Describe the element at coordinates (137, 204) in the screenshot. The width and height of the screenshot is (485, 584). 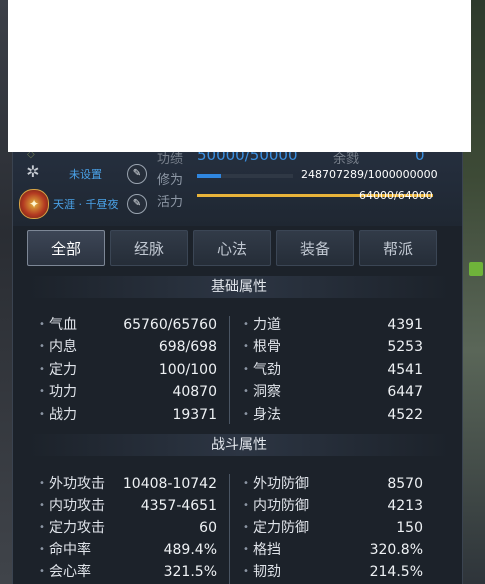
I see `edit-title-pen-icon: ✎` at that location.